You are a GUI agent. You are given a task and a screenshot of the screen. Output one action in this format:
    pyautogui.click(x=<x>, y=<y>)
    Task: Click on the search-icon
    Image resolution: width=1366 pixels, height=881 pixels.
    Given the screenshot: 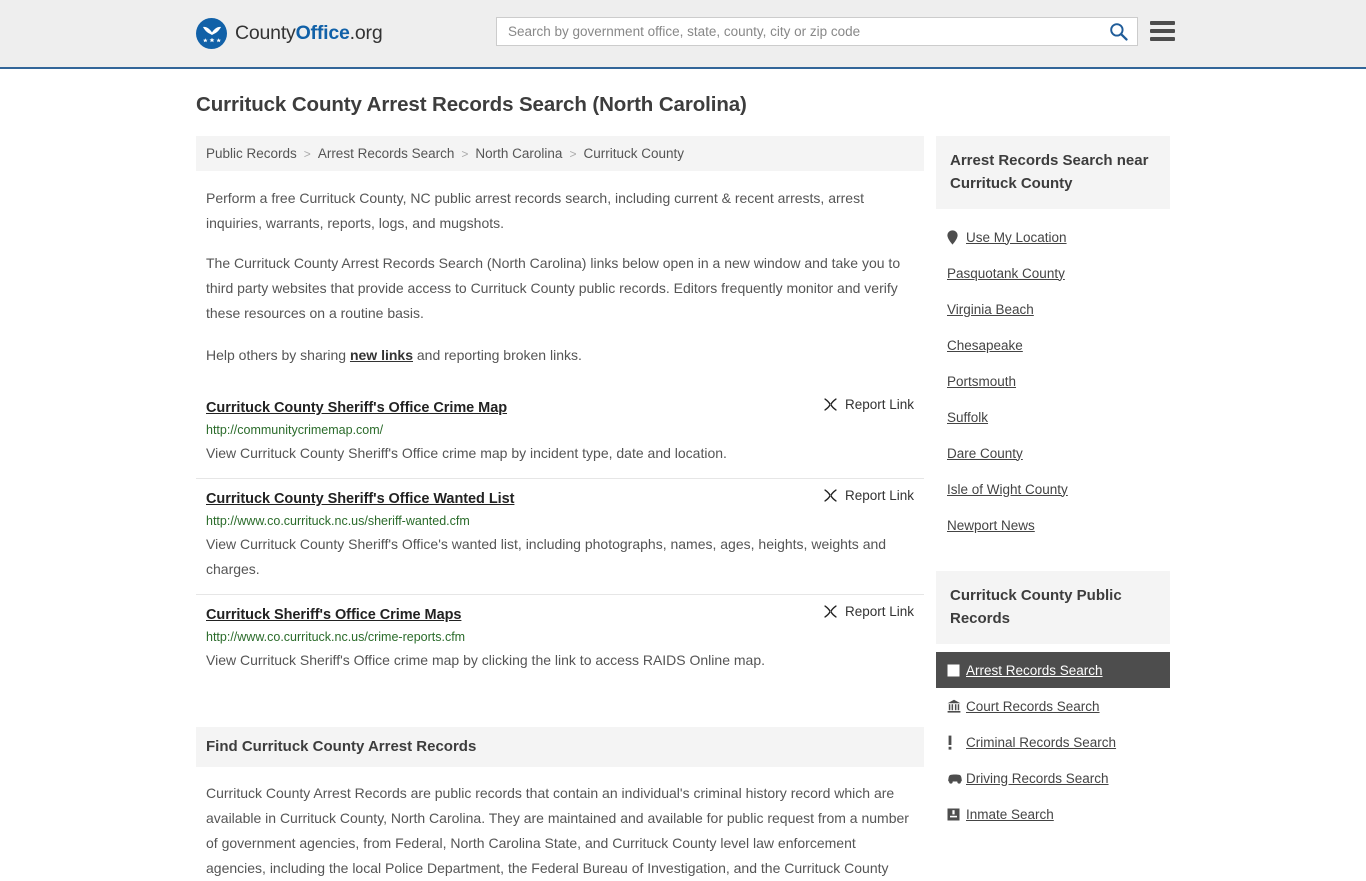 What is the action you would take?
    pyautogui.click(x=1118, y=31)
    